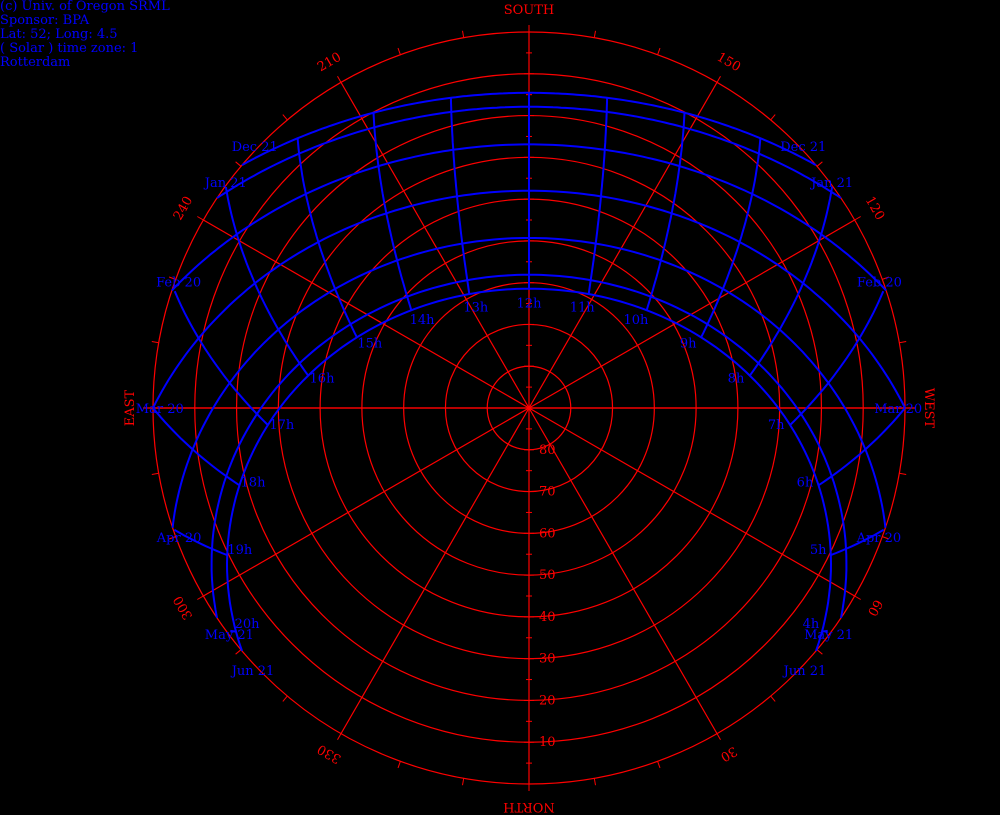 Image resolution: width=1000 pixels, height=815 pixels. I want to click on hour-label: 14h, so click(423, 320).